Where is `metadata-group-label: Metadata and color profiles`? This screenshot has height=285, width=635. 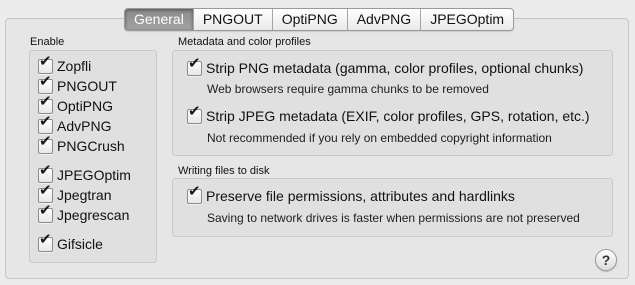 metadata-group-label: Metadata and color profiles is located at coordinates (244, 42).